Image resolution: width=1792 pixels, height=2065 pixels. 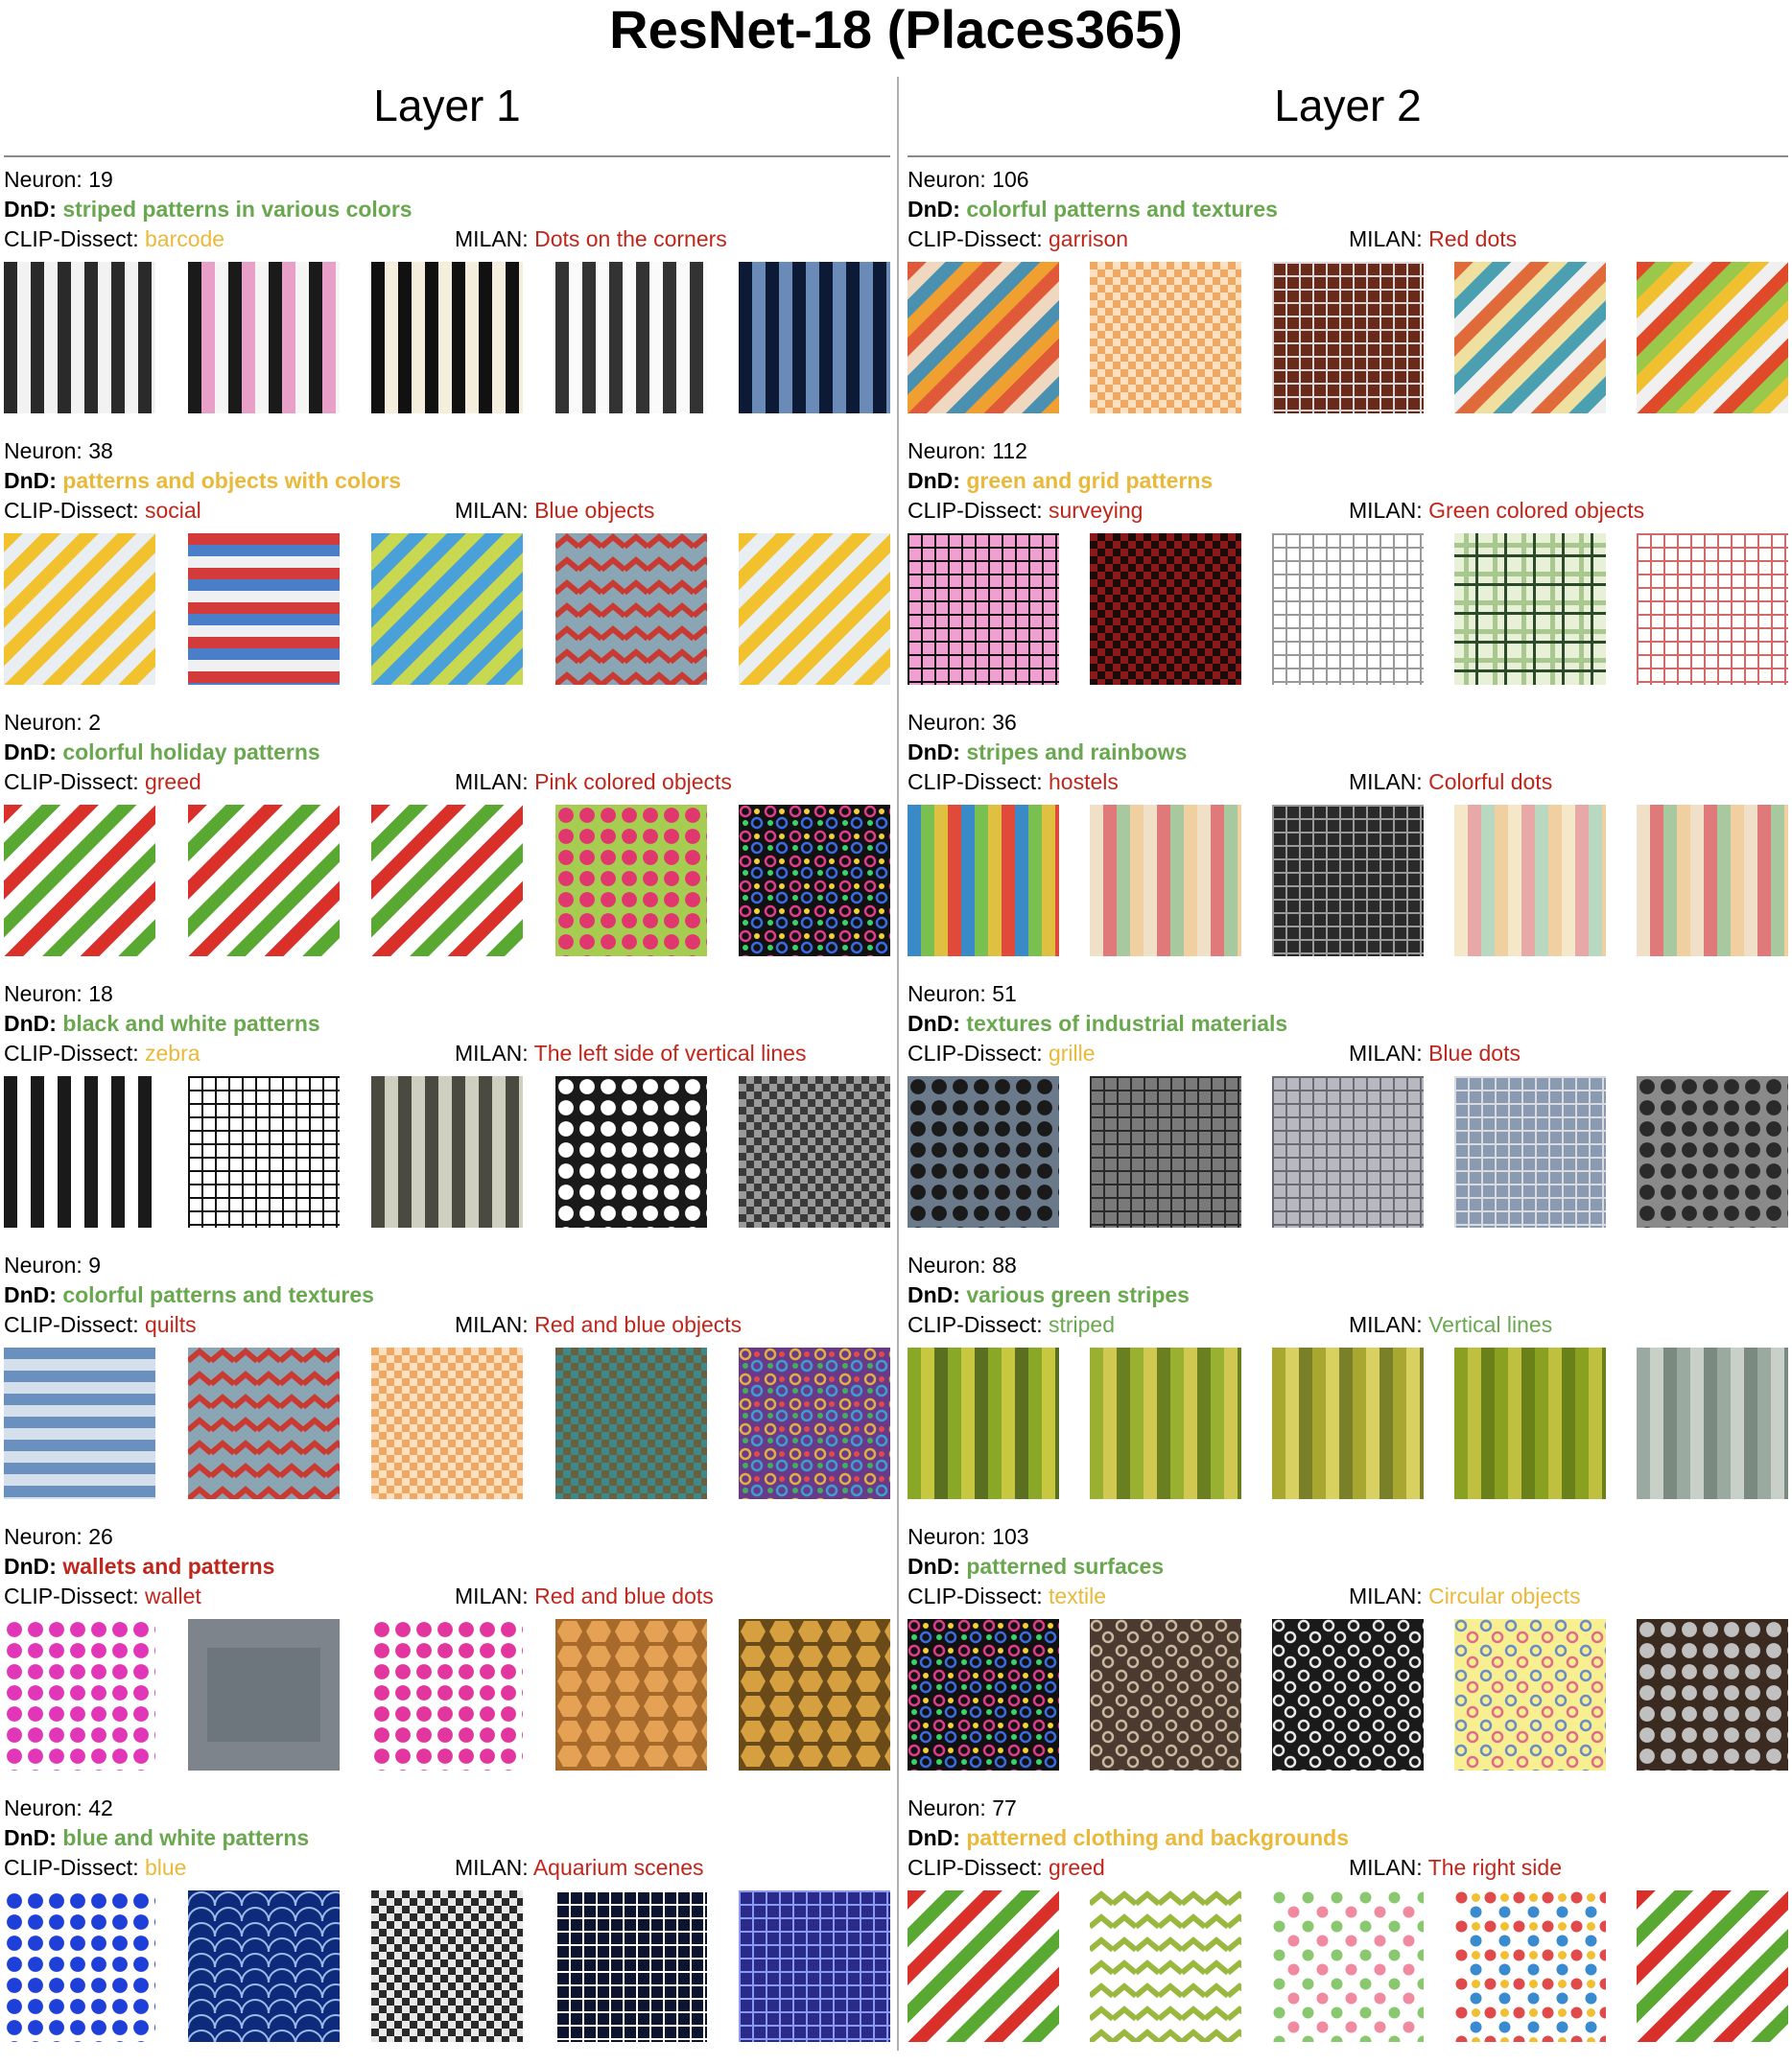 I want to click on milan-group: MILAN: Aquarium scenes, so click(x=579, y=1868).